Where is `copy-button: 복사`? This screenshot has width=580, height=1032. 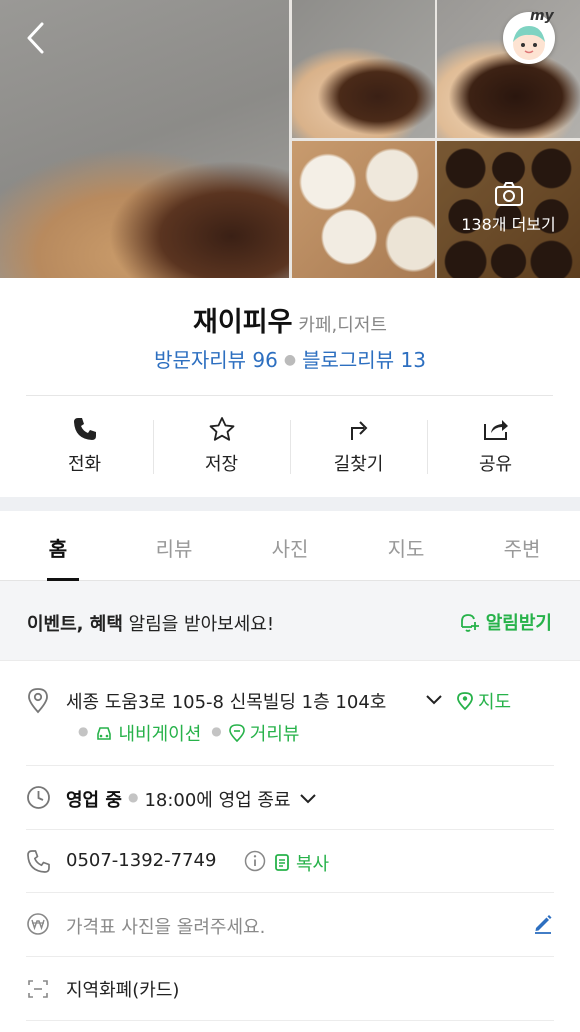
copy-button: 복사 is located at coordinates (301, 863).